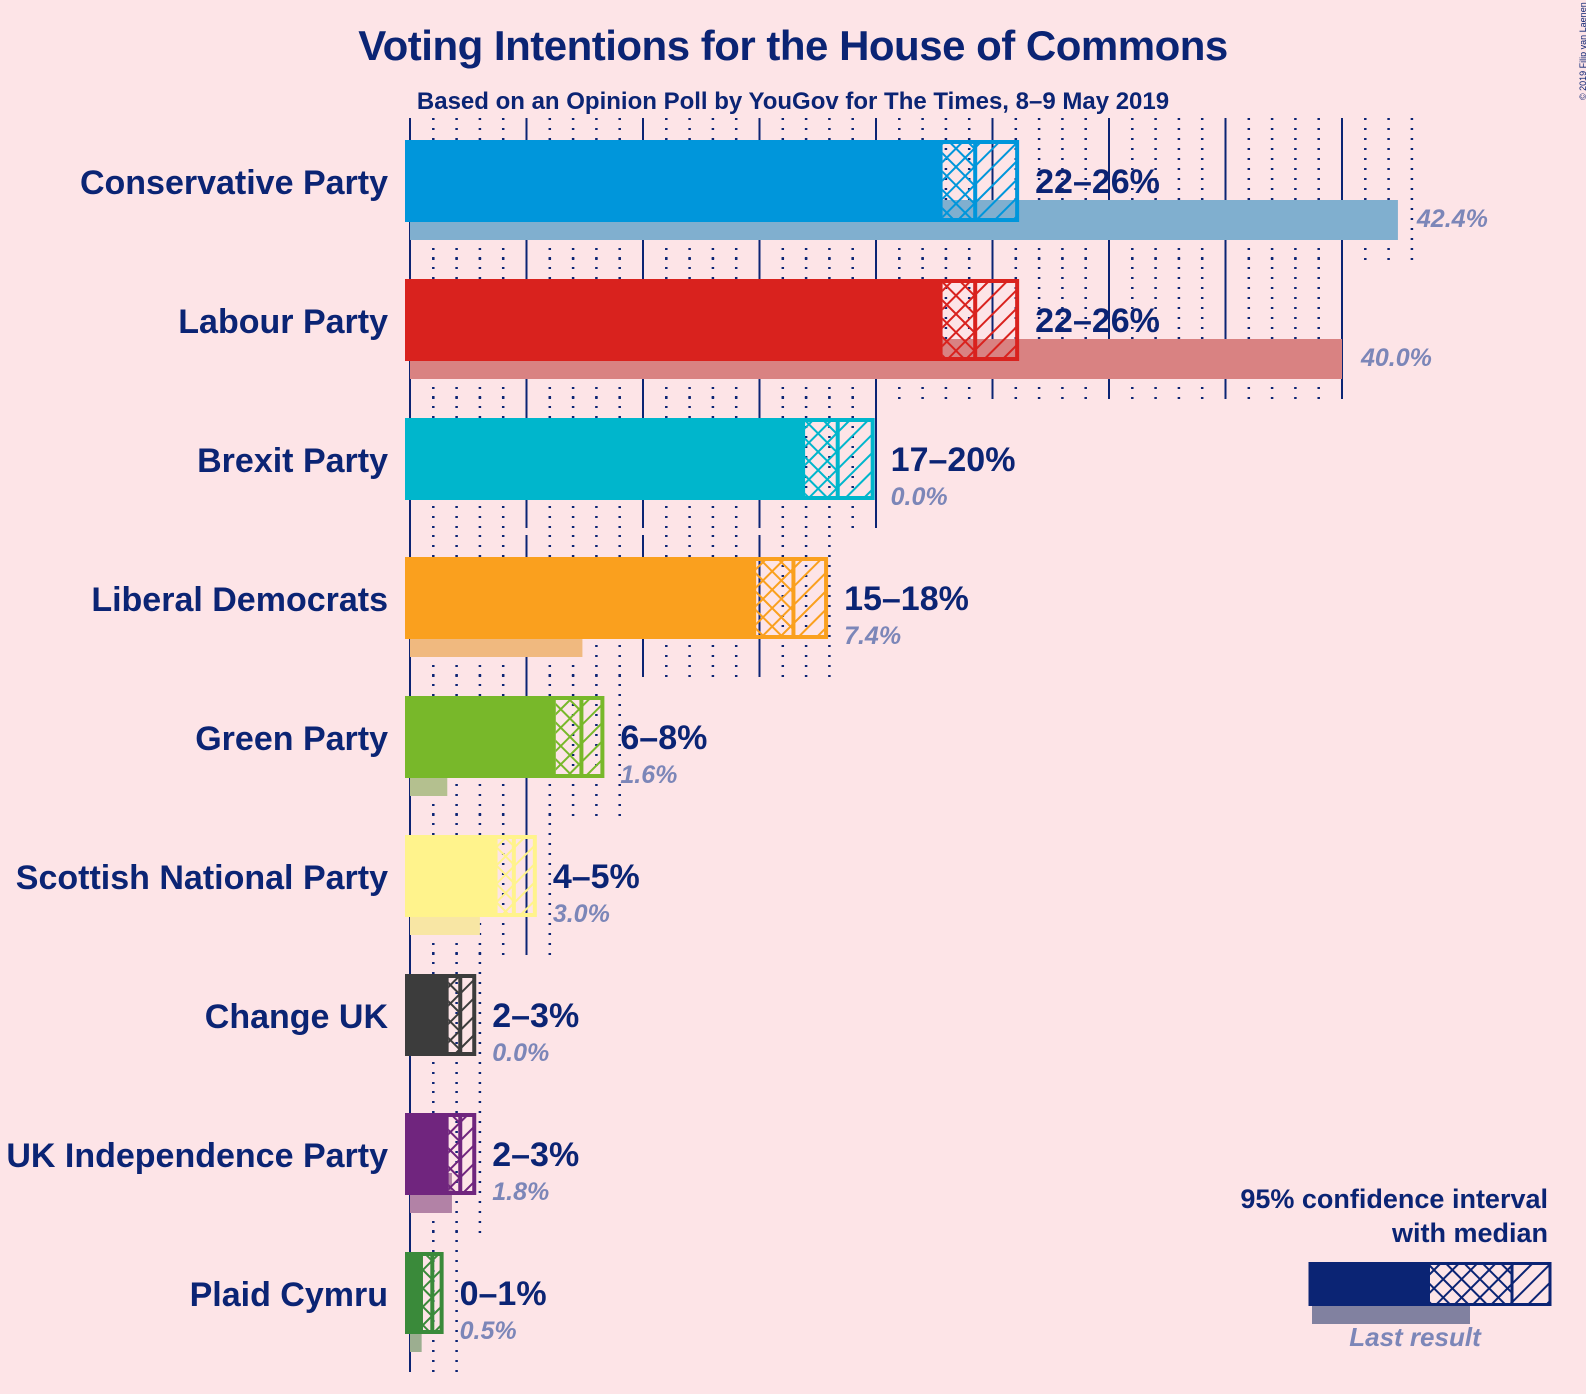 This screenshot has width=1586, height=1394. I want to click on last-result-label: 0.5%, so click(488, 1331).